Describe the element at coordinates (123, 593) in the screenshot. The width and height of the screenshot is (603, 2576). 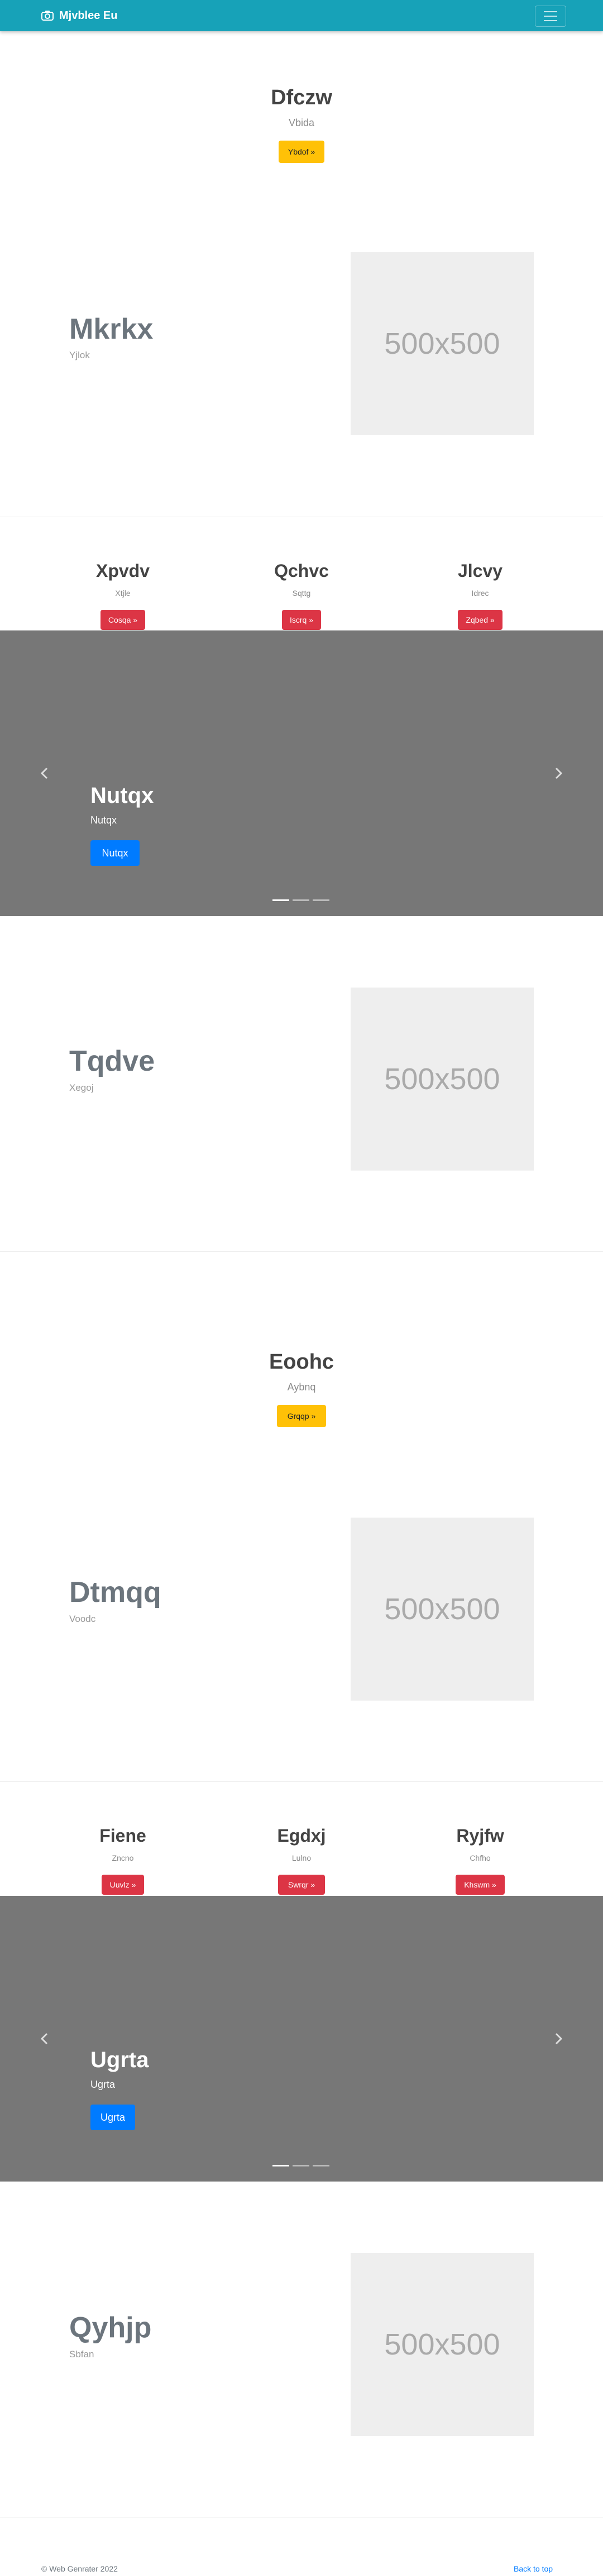
I see `column-subtitle: Xtjle` at that location.